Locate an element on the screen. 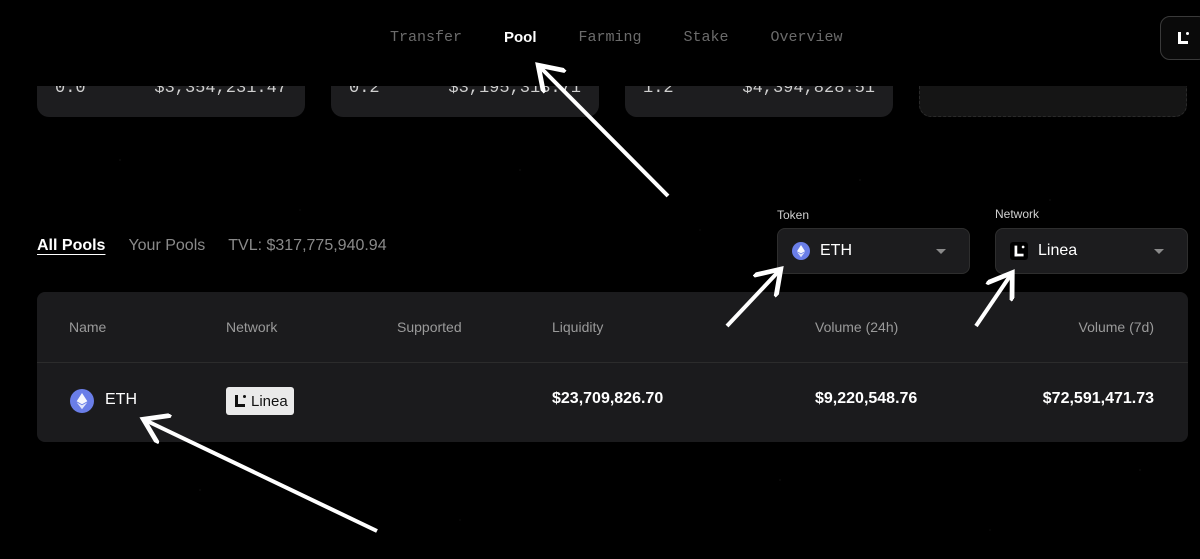 The height and width of the screenshot is (559, 1200). tab-your-pools: Your Pools is located at coordinates (166, 246).